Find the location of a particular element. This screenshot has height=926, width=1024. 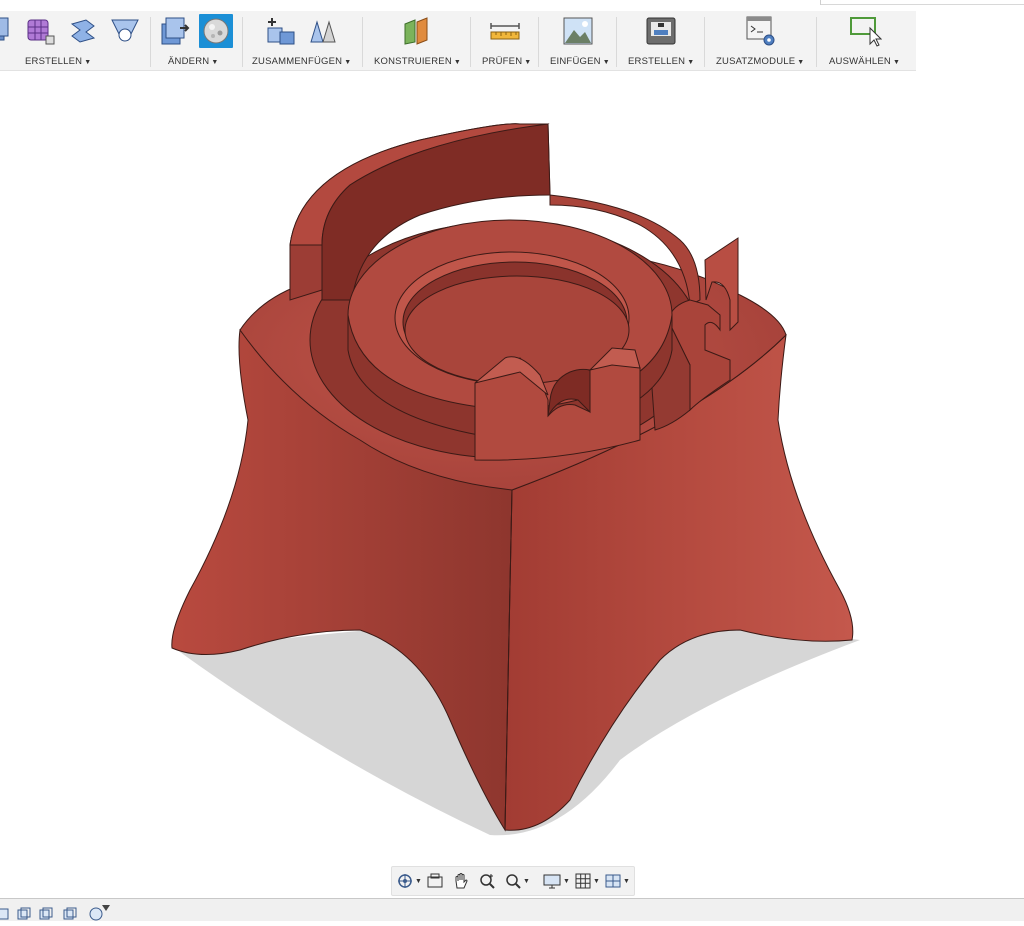

group-label-einfuegen: EINFÜGEN ▼ is located at coordinates (580, 61).